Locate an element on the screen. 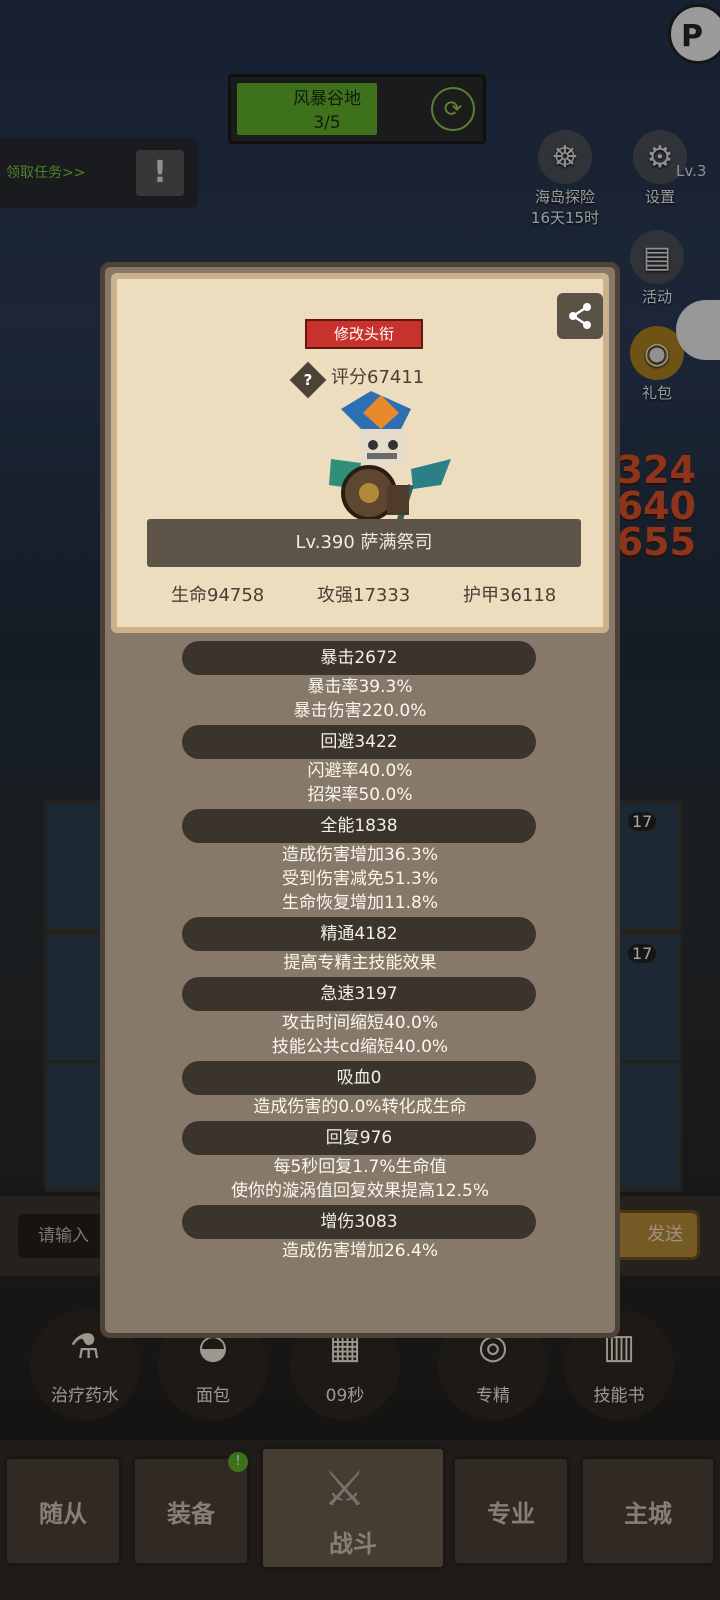 The height and width of the screenshot is (1600, 720). stat-line: 攻击时间缩短40.0% is located at coordinates (359, 1023).